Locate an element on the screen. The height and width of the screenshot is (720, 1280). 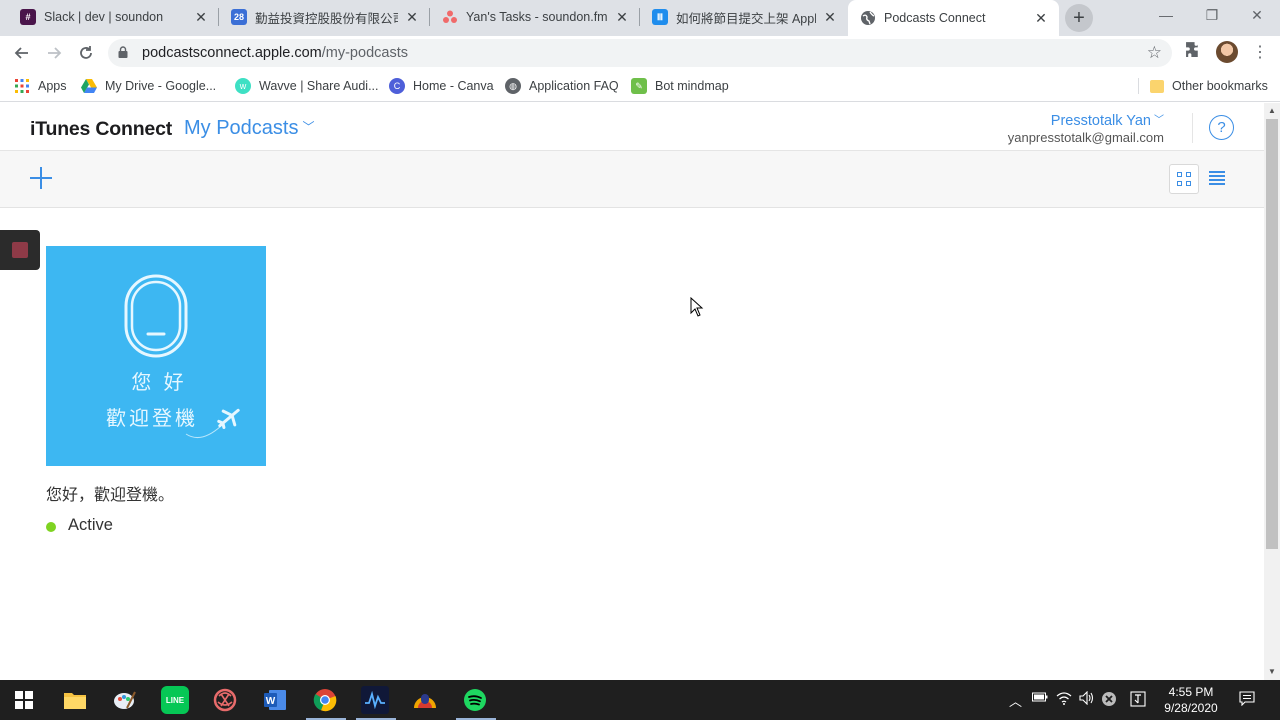
back-icon is located at coordinates (22, 53).